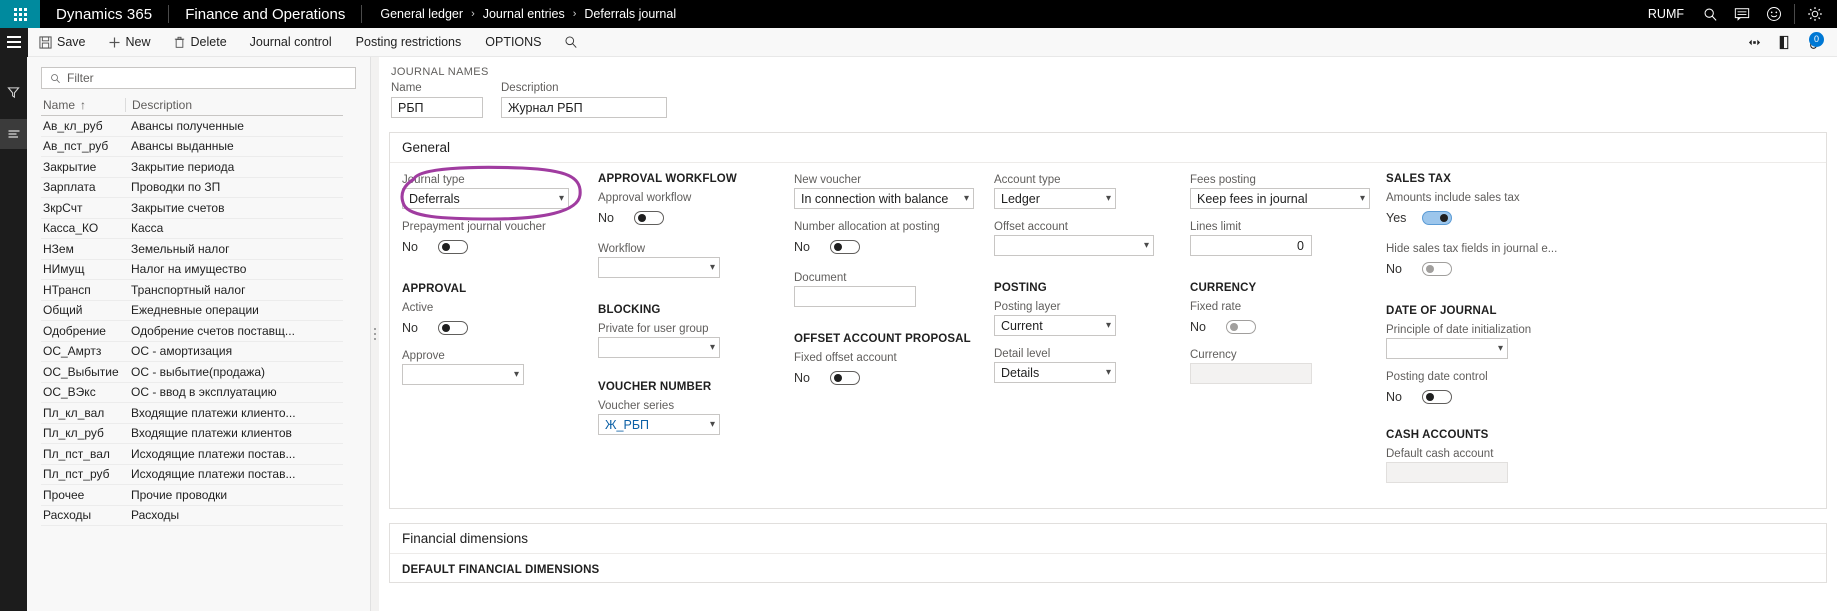 The width and height of the screenshot is (1837, 611). I want to click on table-row: ОС_Выбытие ОС - выбытие(продажа), so click(192, 372).